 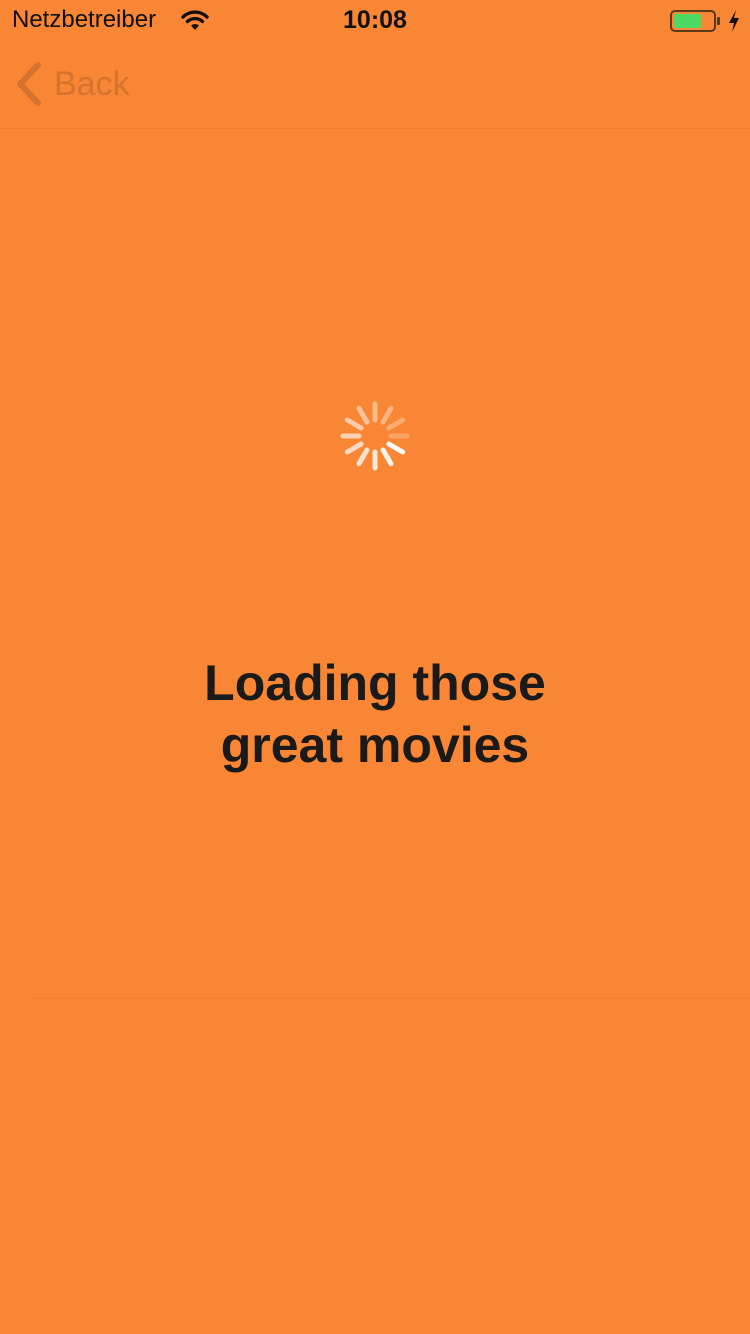 What do you see at coordinates (390, 998) in the screenshot?
I see `divider` at bounding box center [390, 998].